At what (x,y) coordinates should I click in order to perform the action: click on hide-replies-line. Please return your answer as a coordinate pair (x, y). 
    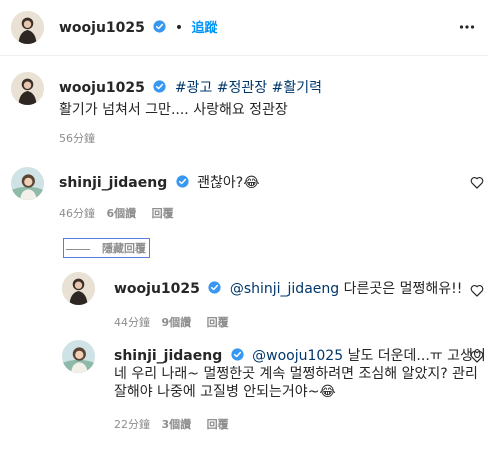
    Looking at the image, I should click on (78, 249).